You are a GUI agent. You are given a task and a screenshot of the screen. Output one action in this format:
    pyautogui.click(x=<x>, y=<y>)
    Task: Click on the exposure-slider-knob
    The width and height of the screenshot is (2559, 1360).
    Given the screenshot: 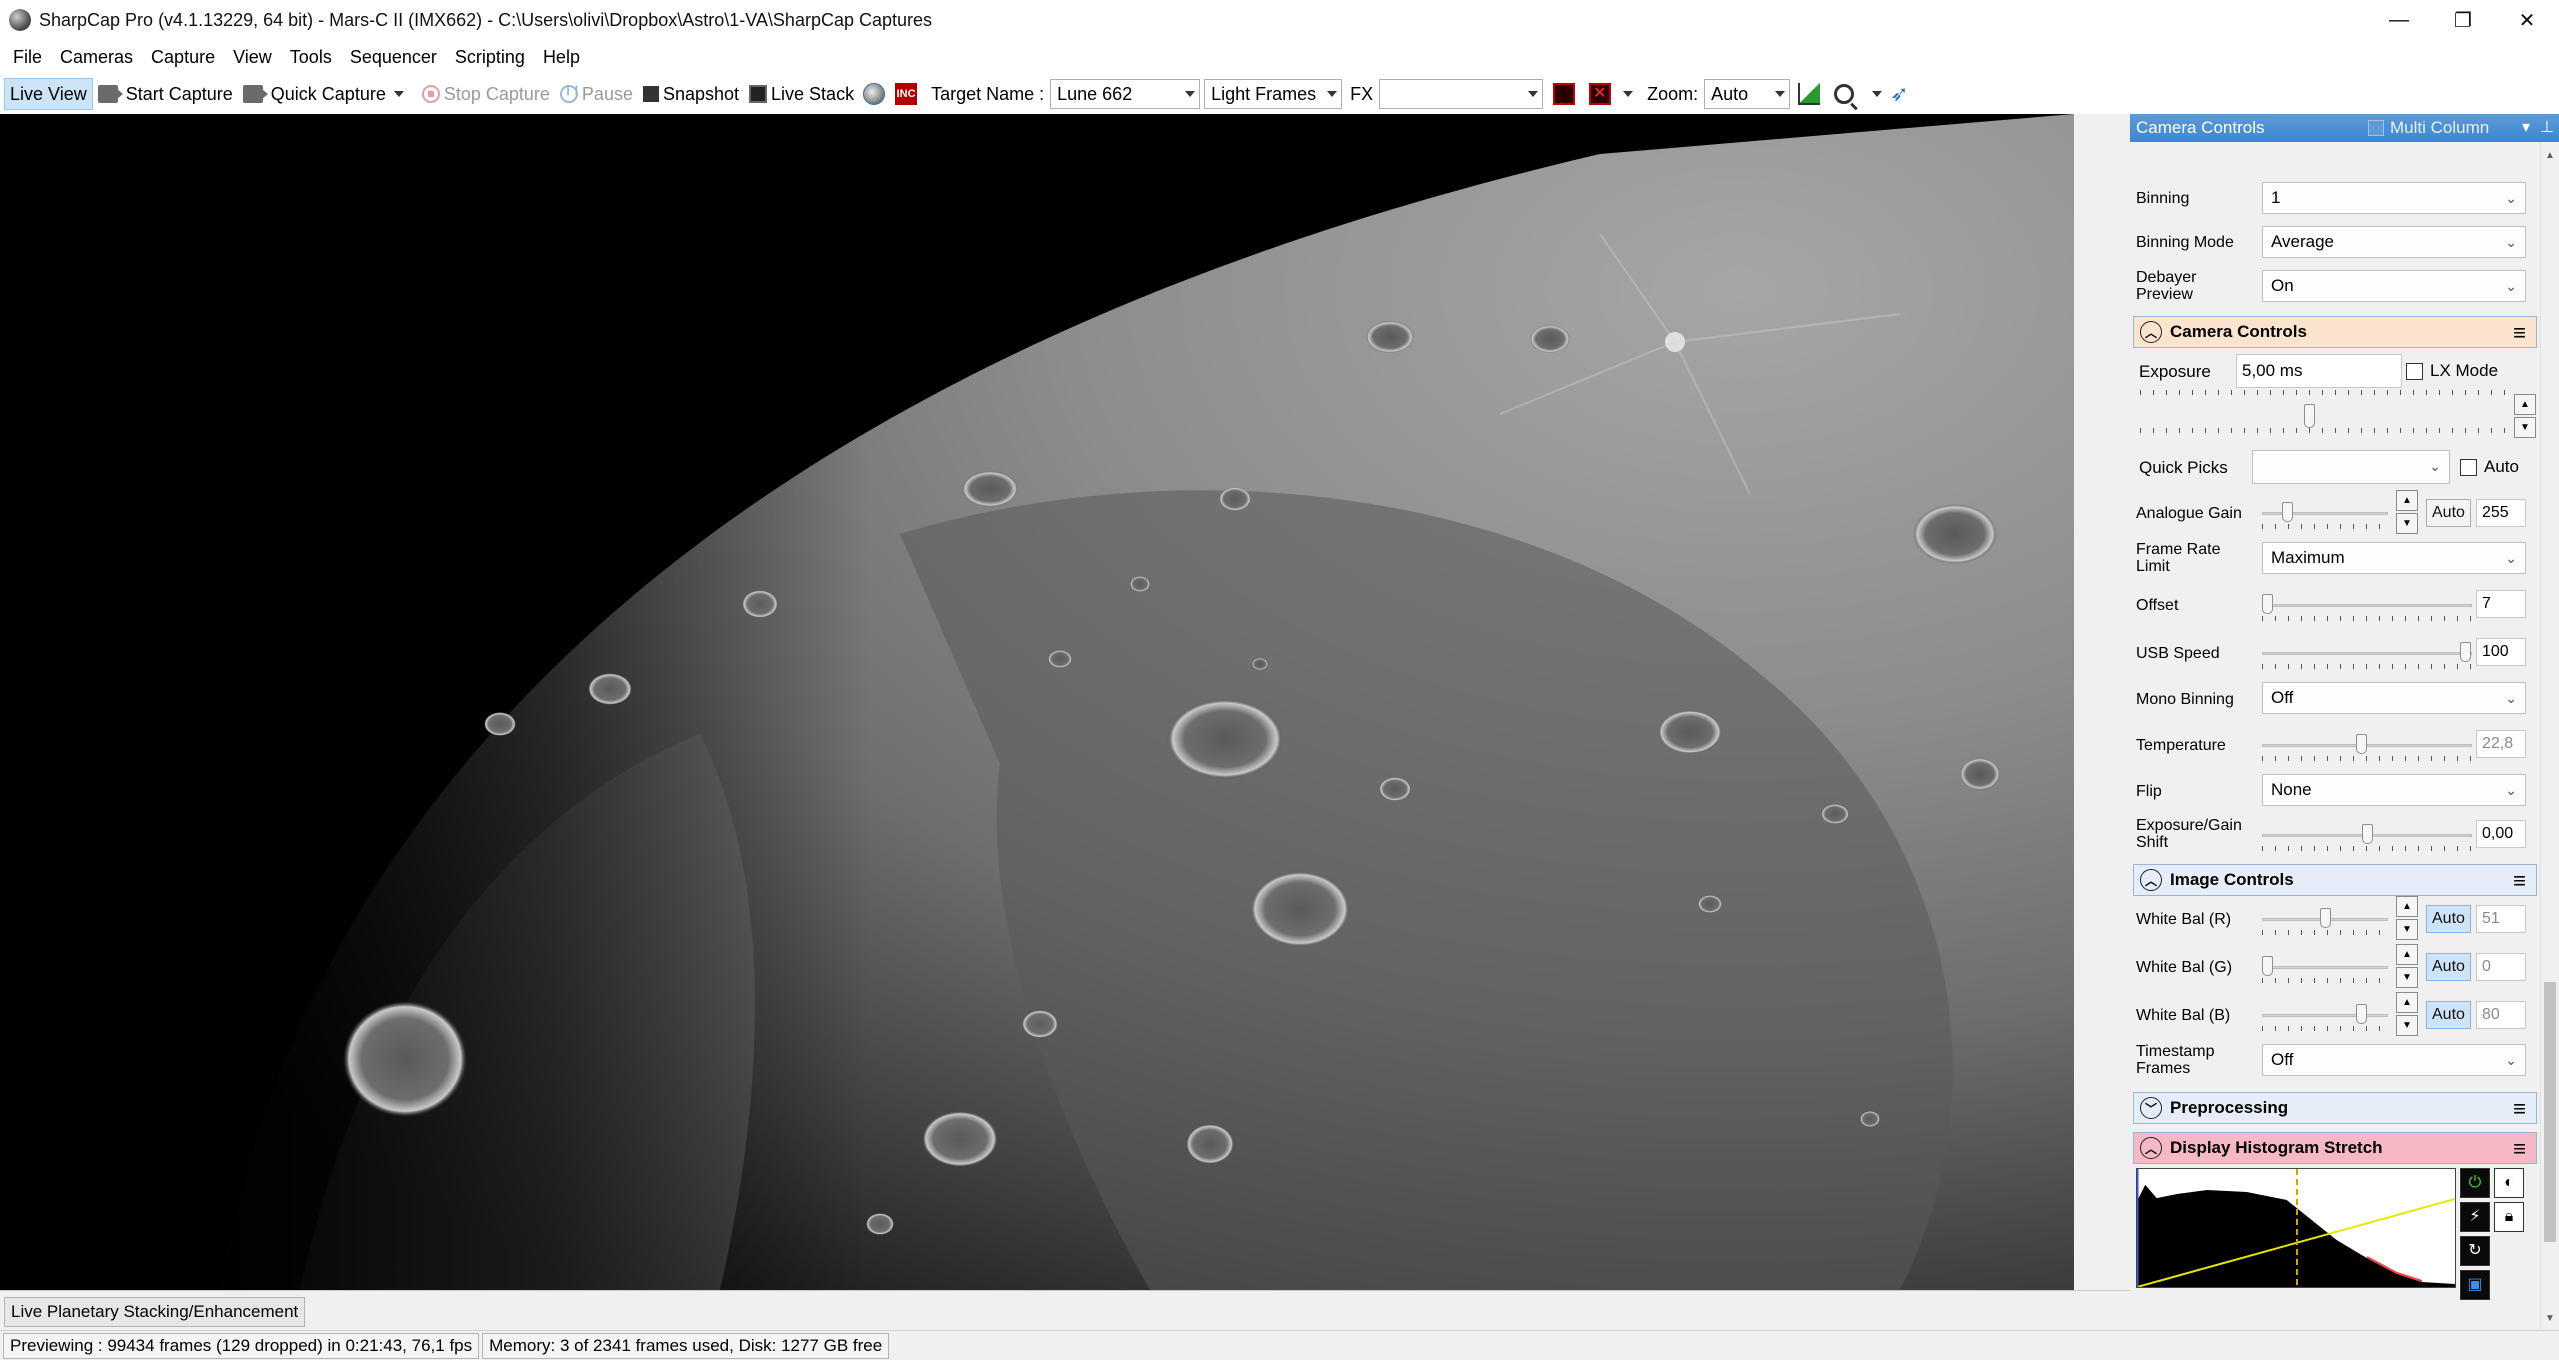 What is the action you would take?
    pyautogui.click(x=2309, y=416)
    